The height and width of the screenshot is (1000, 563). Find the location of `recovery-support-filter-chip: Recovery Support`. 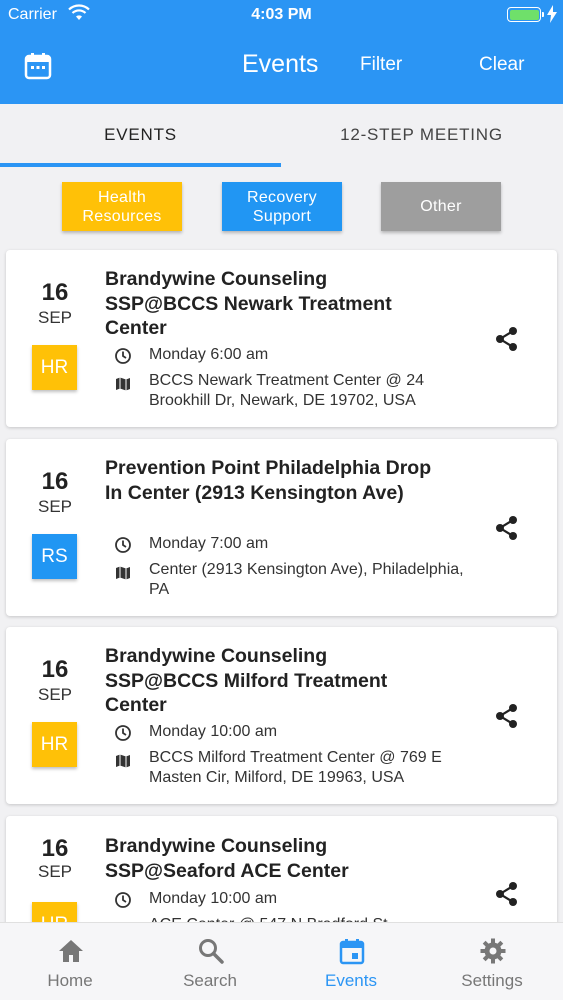

recovery-support-filter-chip: Recovery Support is located at coordinates (282, 206).